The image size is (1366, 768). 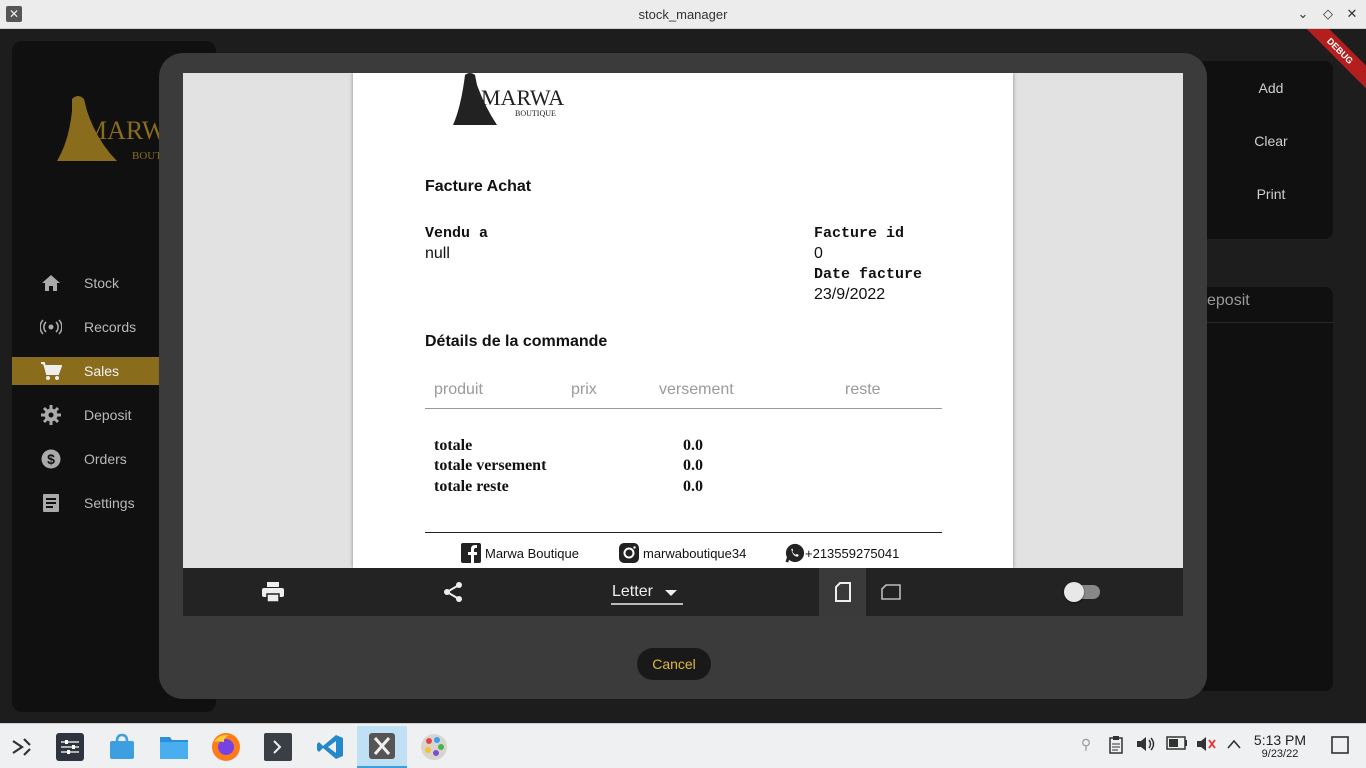 I want to click on total-label: totale, so click(x=453, y=445).